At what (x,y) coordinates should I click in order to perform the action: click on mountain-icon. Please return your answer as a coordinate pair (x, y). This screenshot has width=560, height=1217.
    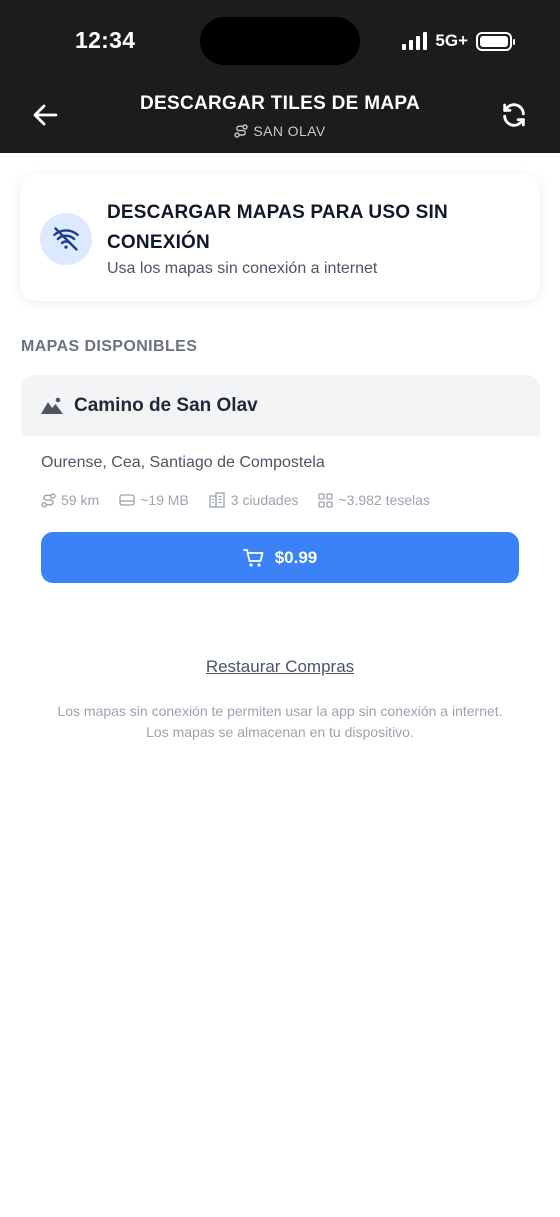
    Looking at the image, I should click on (52, 405).